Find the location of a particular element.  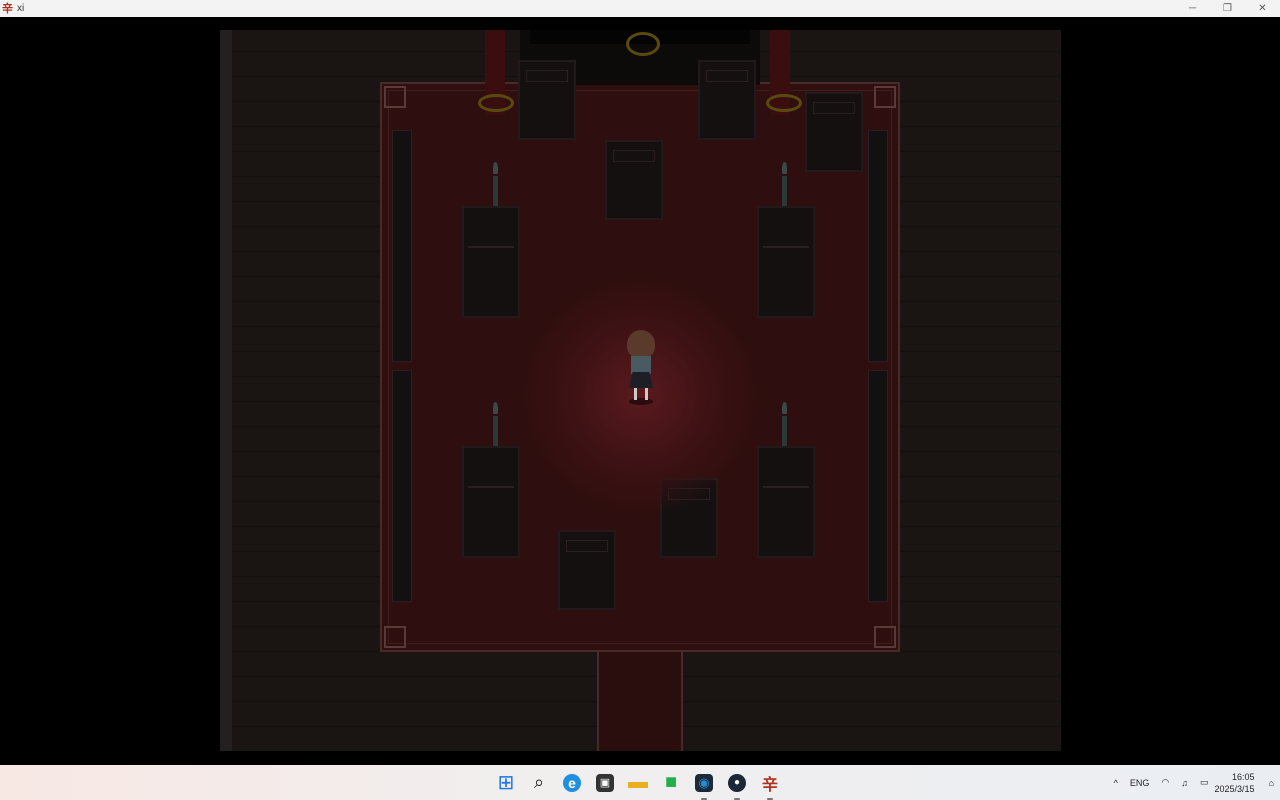

app-box-glyph: ▣ is located at coordinates (605, 782).